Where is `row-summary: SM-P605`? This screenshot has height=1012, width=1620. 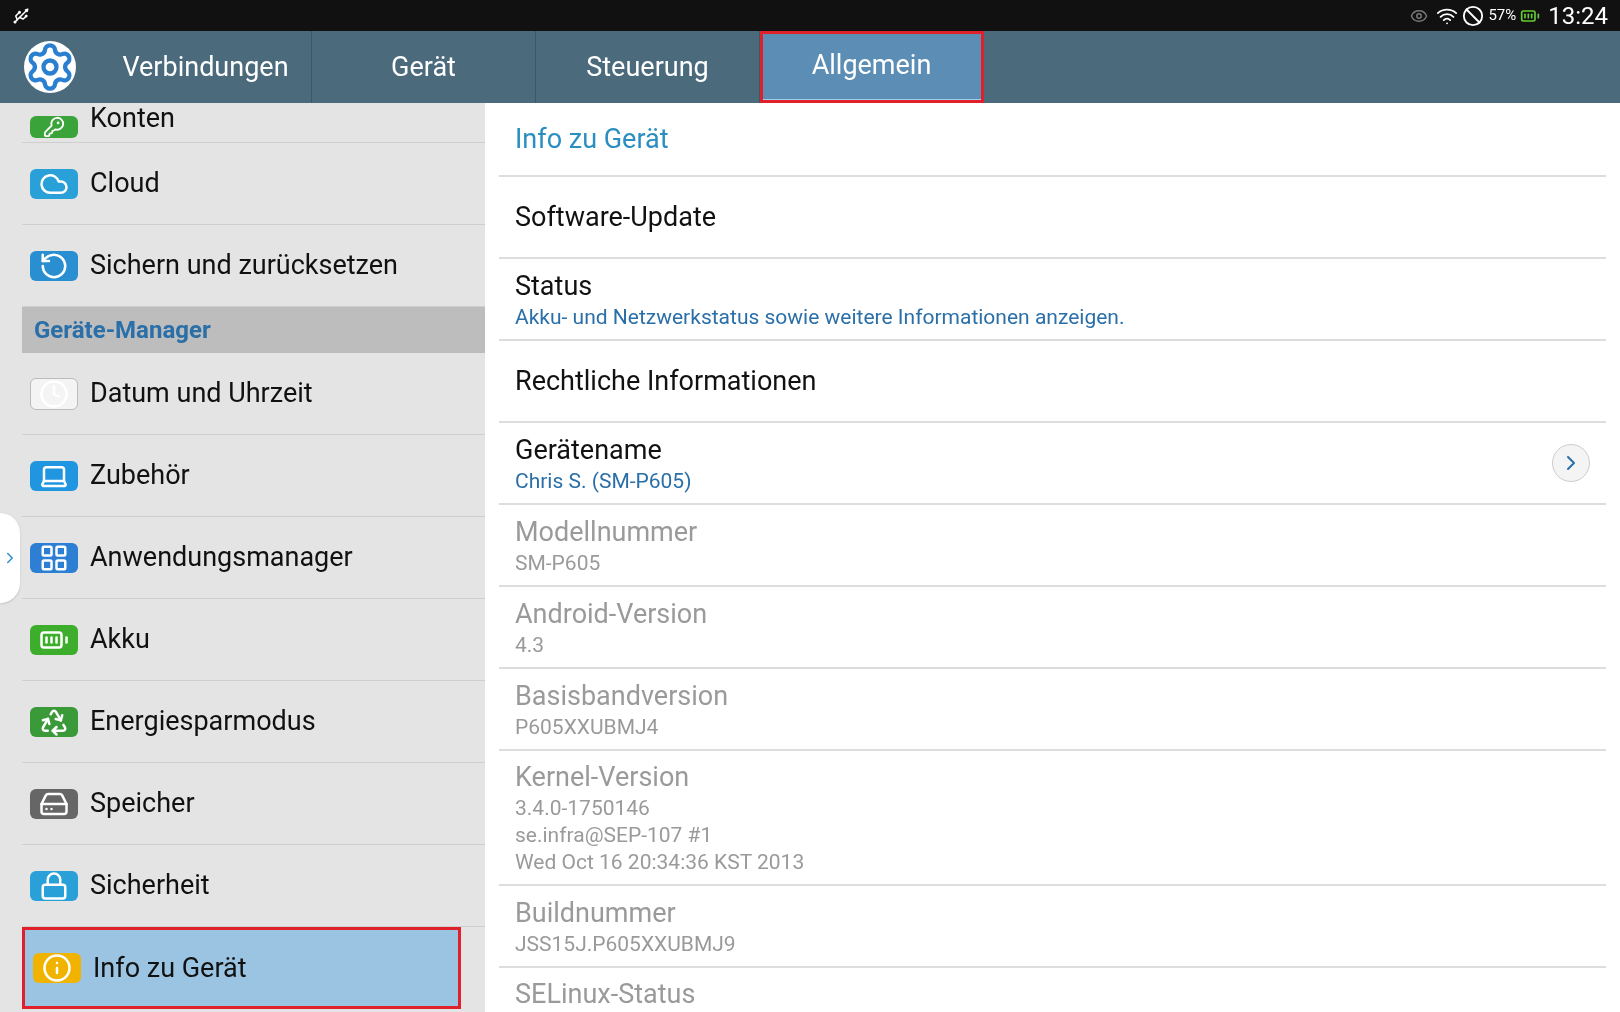
row-summary: SM-P605 is located at coordinates (558, 563).